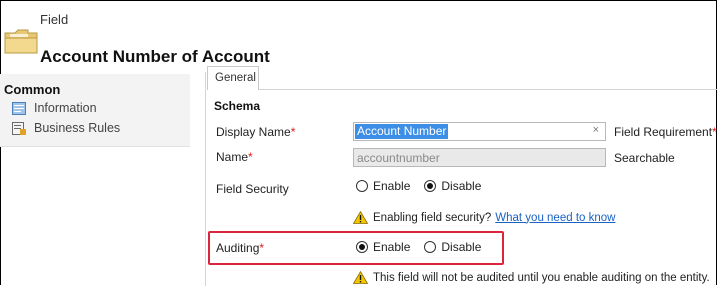 Image resolution: width=717 pixels, height=286 pixels. I want to click on searchable-label: Searchable, so click(644, 158).